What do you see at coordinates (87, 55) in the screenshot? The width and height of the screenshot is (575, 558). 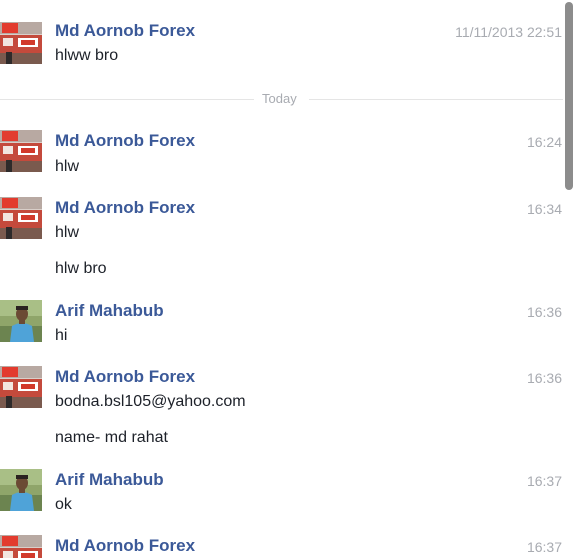 I see `message-text: hlww bro` at bounding box center [87, 55].